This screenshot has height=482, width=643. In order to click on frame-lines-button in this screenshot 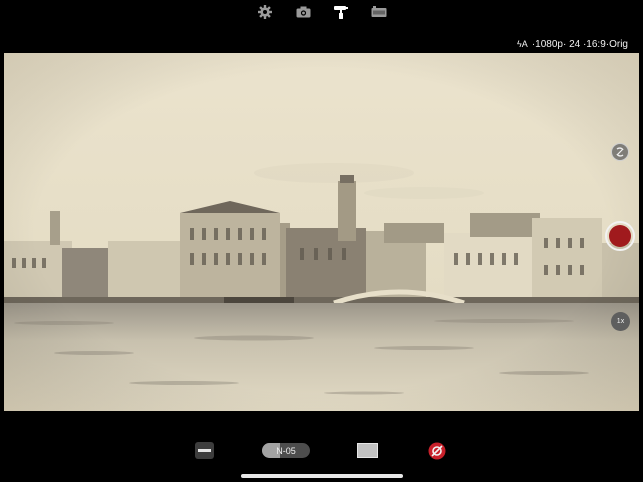, I will do `click(204, 450)`.